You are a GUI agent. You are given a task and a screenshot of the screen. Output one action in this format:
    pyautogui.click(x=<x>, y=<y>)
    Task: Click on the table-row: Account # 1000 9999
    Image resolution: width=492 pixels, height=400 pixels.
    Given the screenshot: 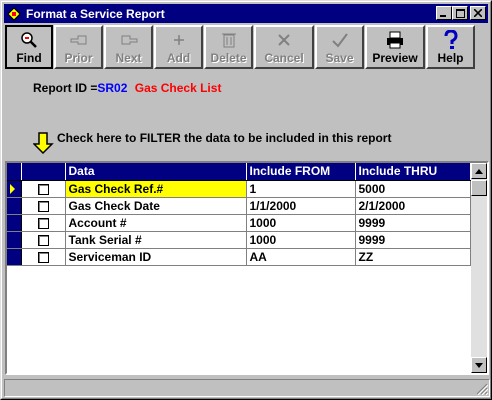 What is the action you would take?
    pyautogui.click(x=239, y=223)
    